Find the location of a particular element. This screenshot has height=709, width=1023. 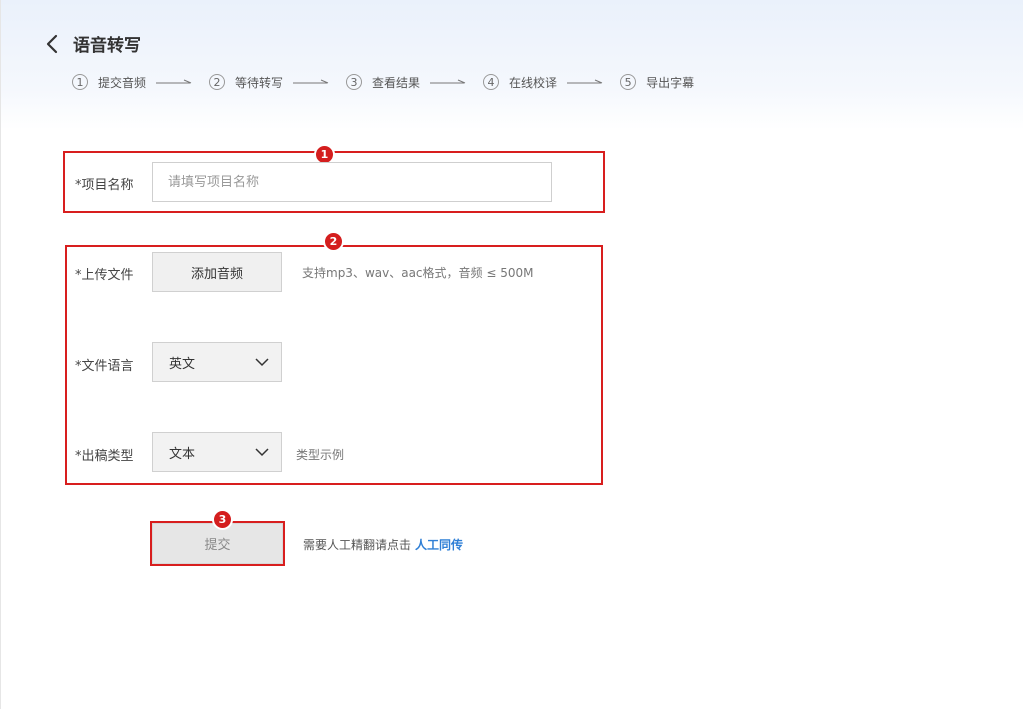

upload-file-label: *上传文件 is located at coordinates (104, 275).